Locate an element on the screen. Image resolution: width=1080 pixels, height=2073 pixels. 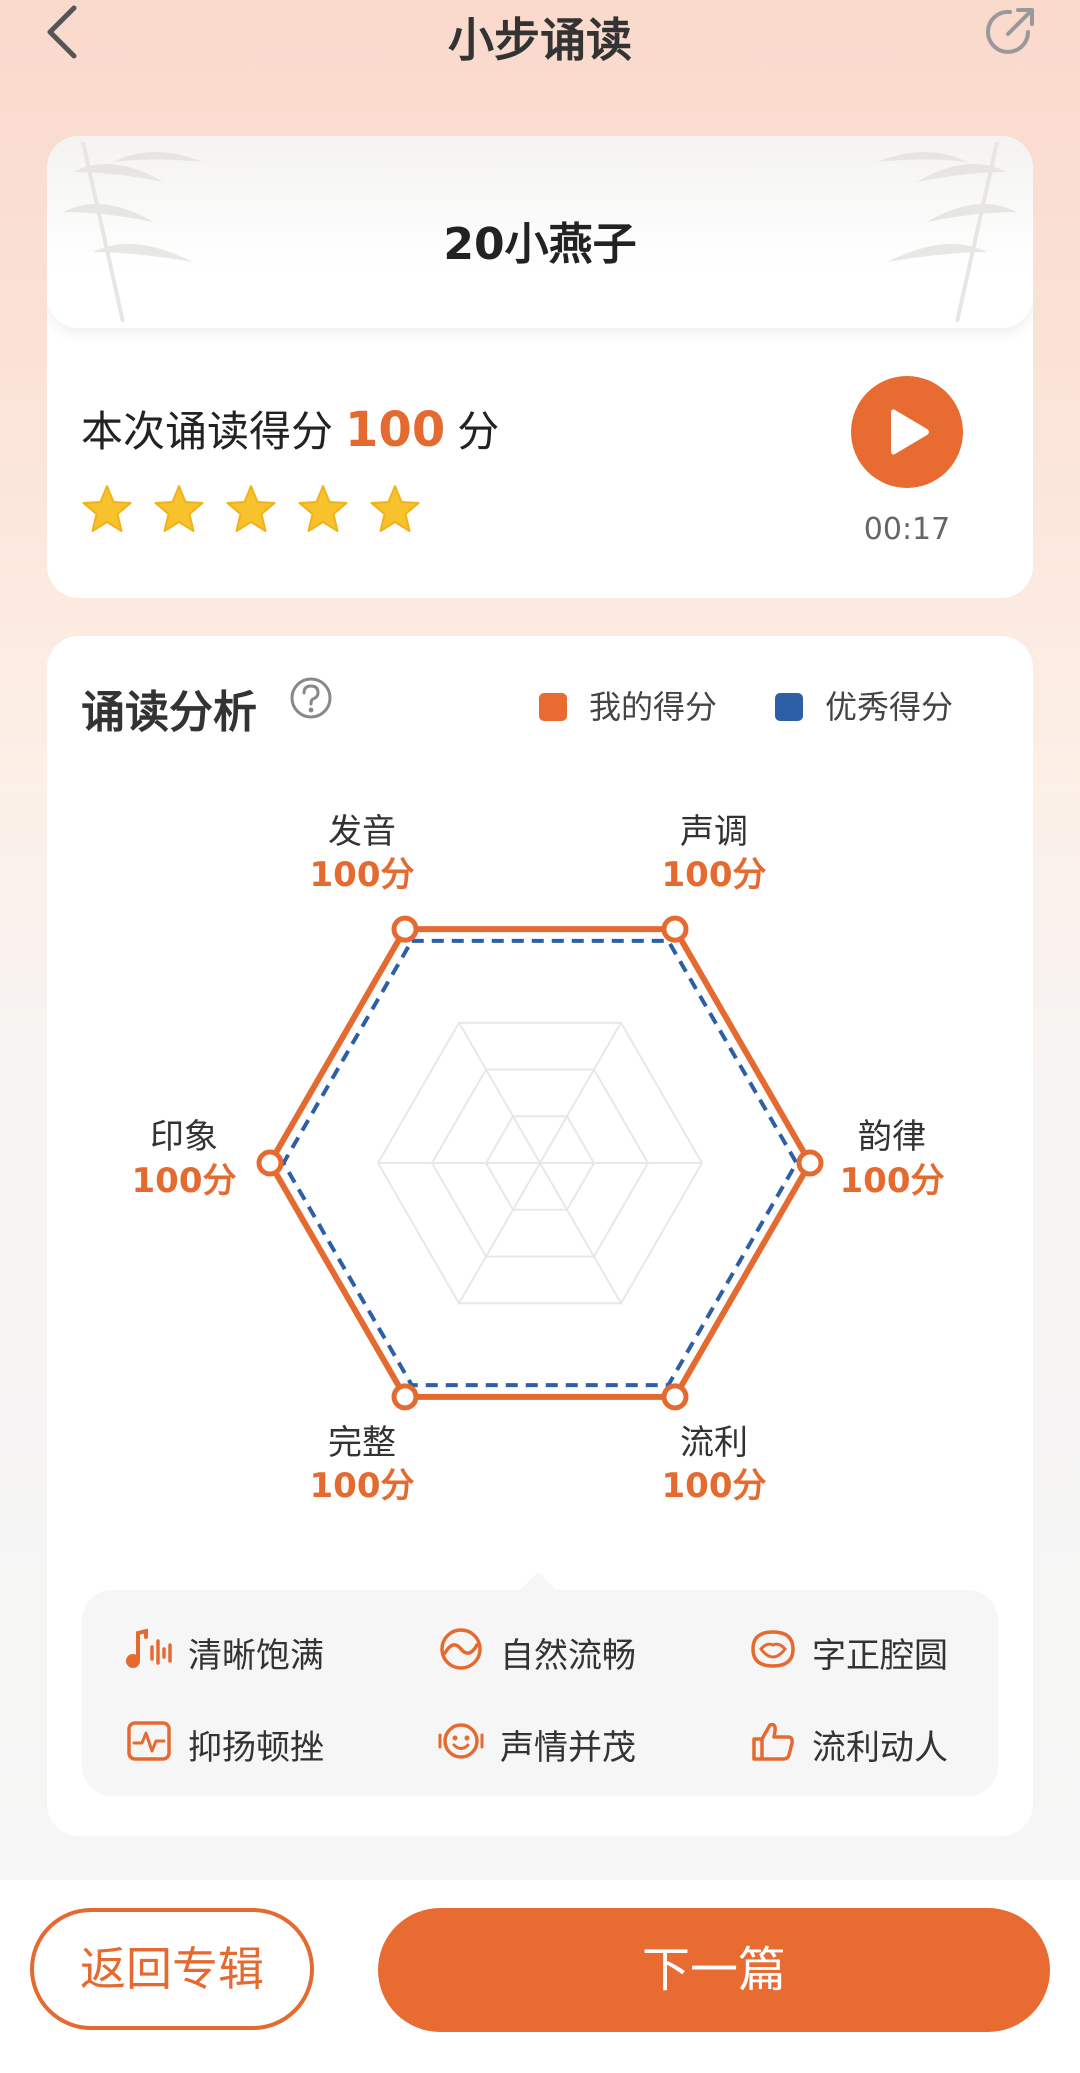
tag-label: 流利动人 is located at coordinates (880, 1748).